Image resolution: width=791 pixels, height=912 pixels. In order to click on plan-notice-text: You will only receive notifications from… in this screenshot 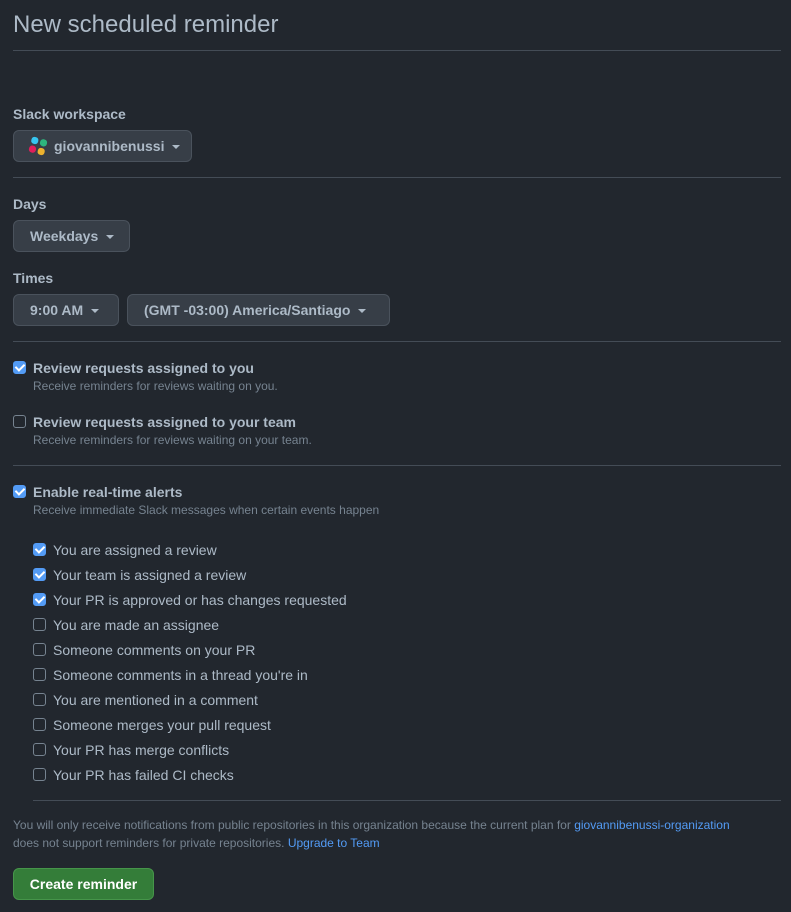, I will do `click(294, 825)`.